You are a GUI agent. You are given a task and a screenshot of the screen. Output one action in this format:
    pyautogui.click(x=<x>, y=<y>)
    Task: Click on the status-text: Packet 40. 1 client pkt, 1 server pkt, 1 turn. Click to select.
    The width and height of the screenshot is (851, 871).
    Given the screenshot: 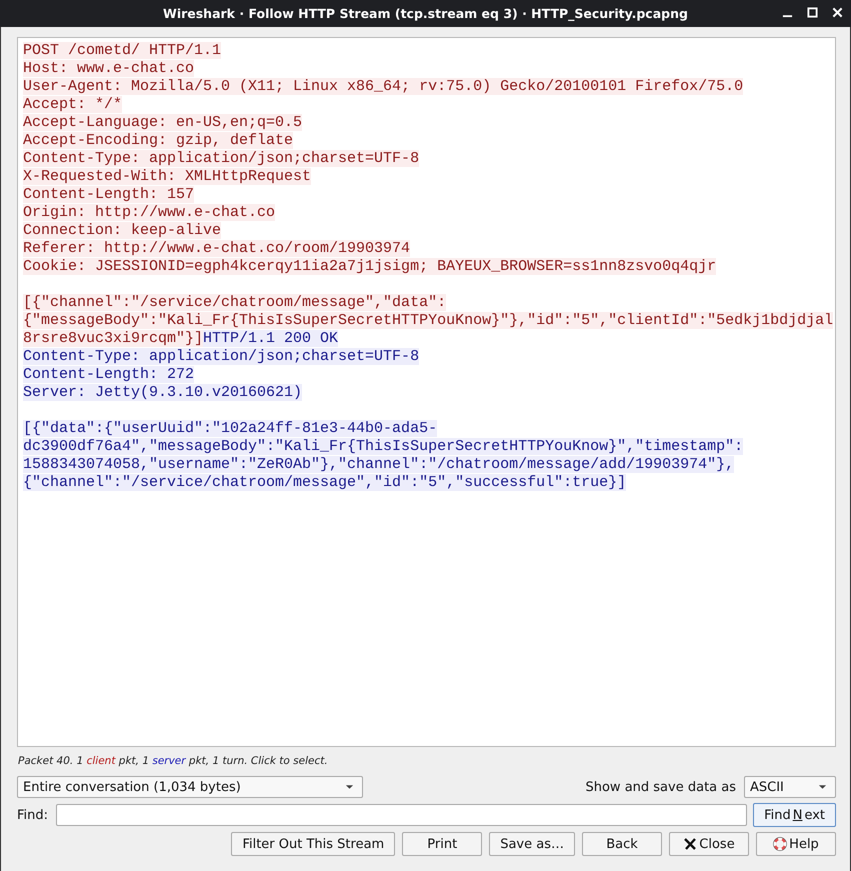 What is the action you would take?
    pyautogui.click(x=173, y=761)
    